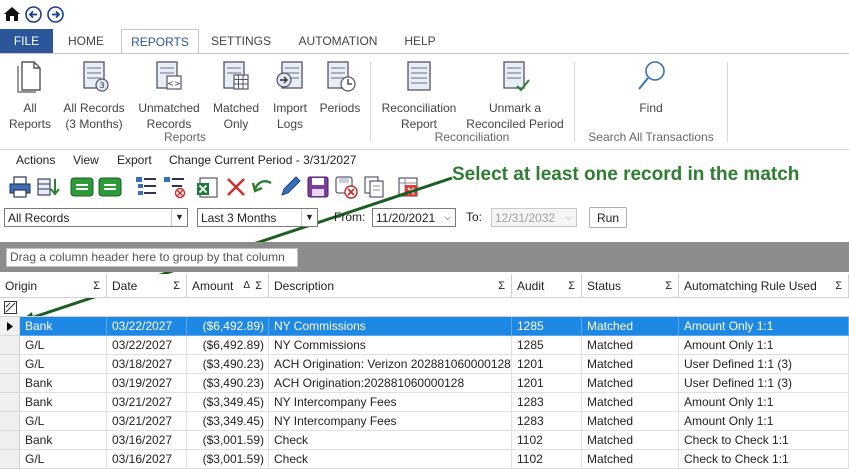 The height and width of the screenshot is (469, 849). What do you see at coordinates (228, 326) in the screenshot?
I see `cell-amount: ($6,492.89)` at bounding box center [228, 326].